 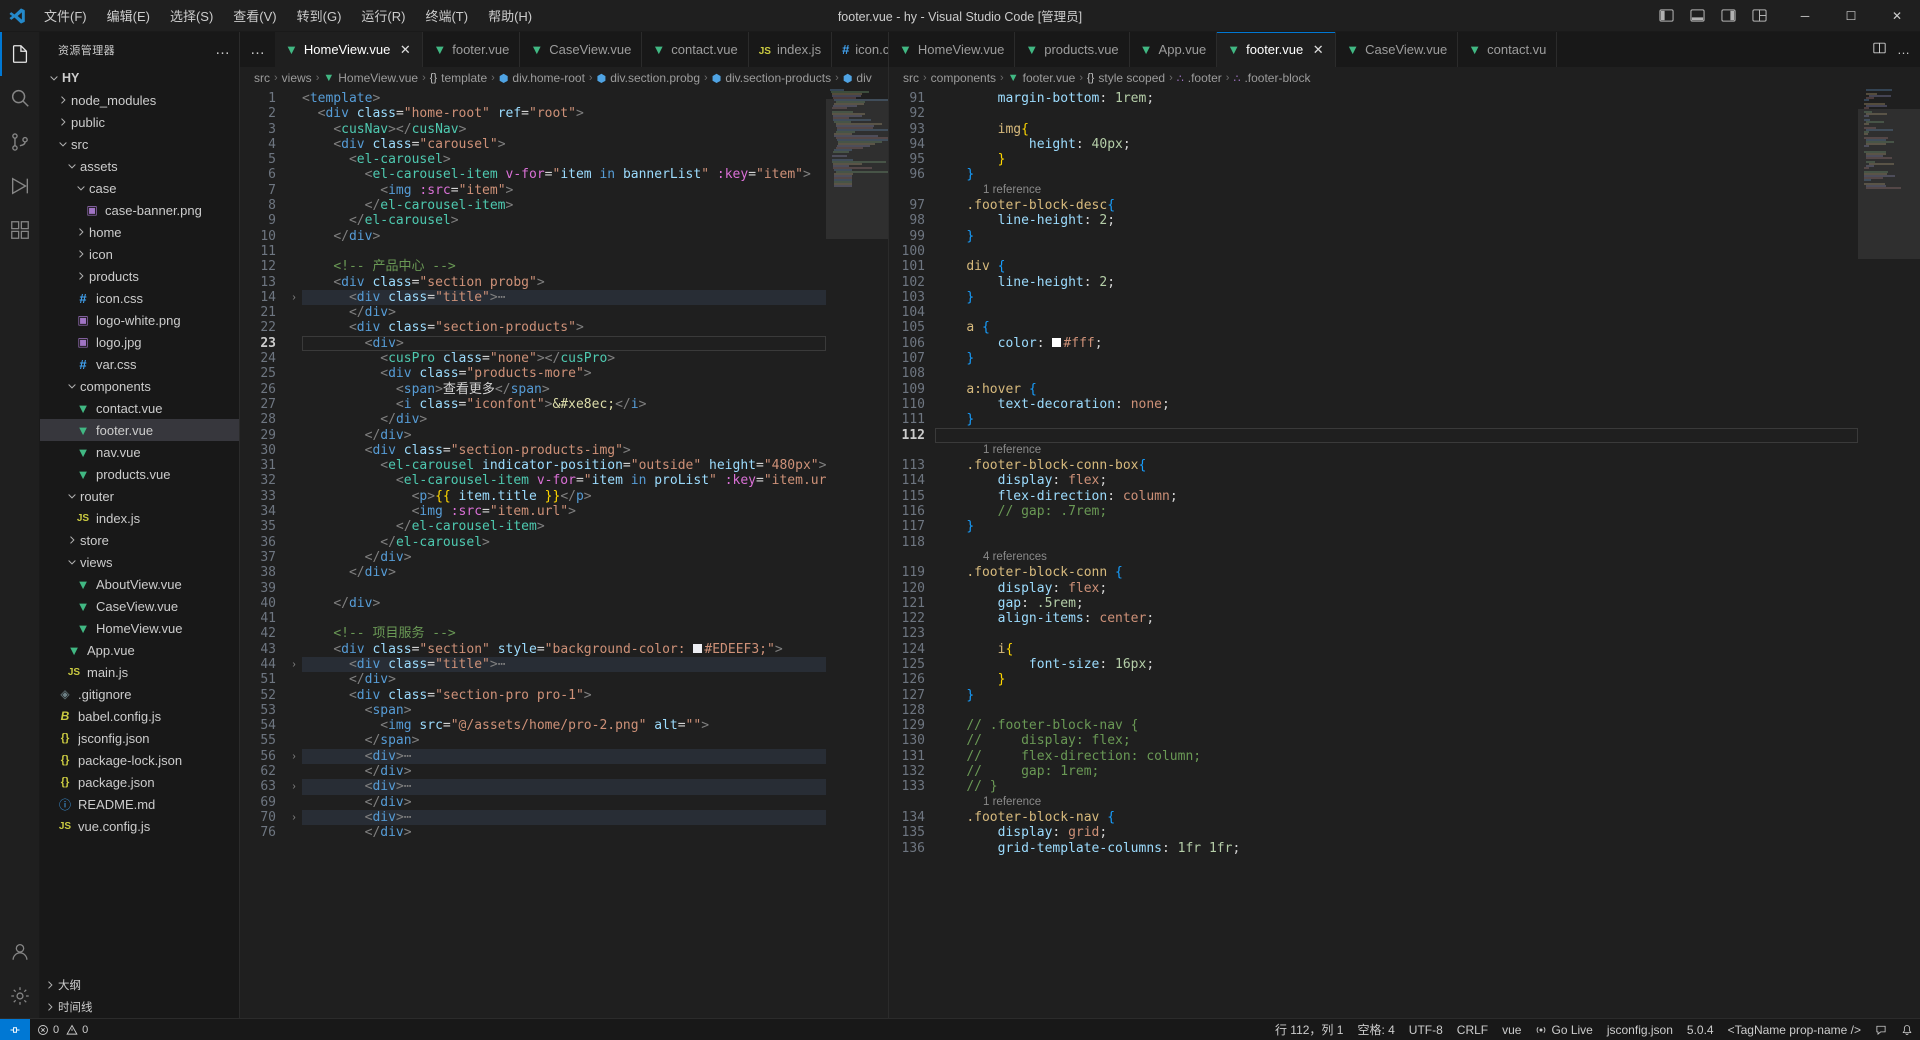 What do you see at coordinates (1879, 49) in the screenshot?
I see `split-editor-icon` at bounding box center [1879, 49].